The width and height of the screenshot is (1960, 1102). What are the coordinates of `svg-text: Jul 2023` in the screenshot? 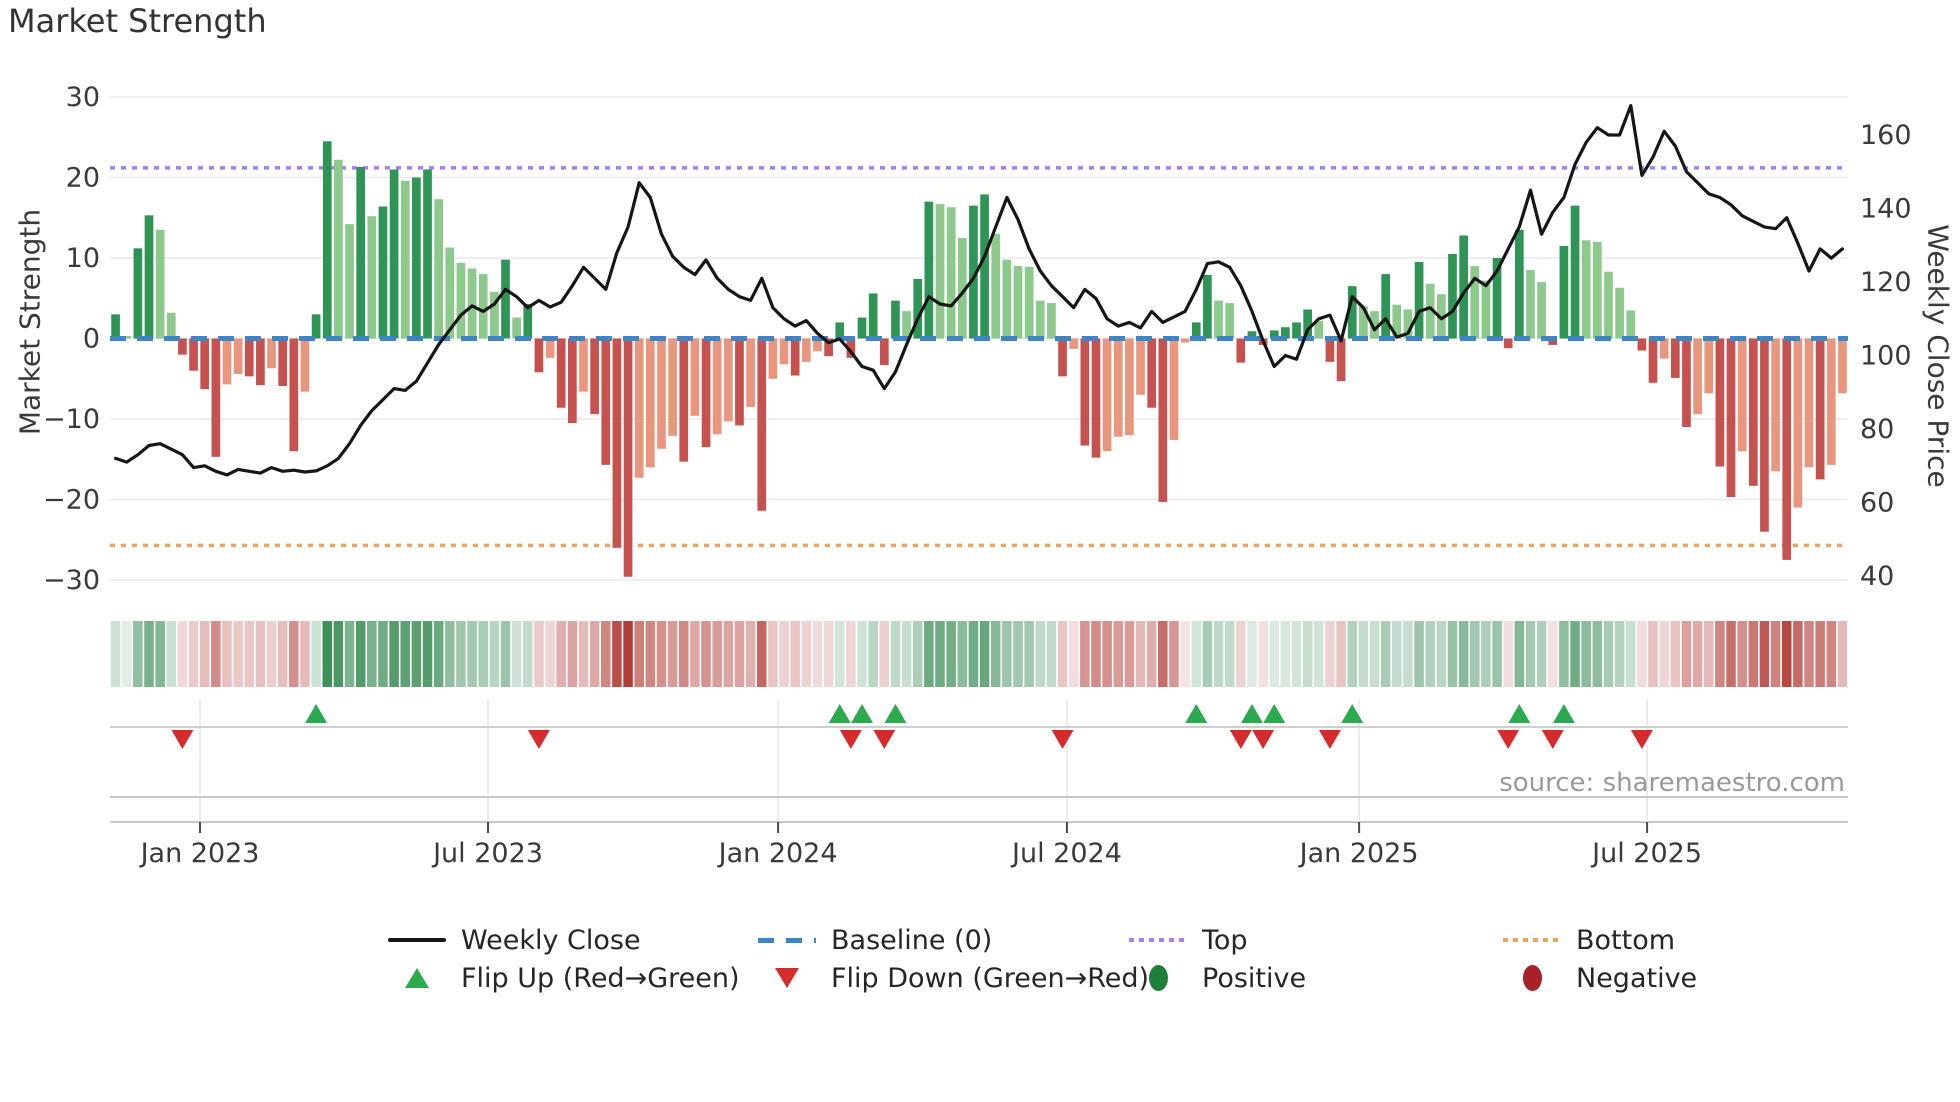 It's located at (487, 853).